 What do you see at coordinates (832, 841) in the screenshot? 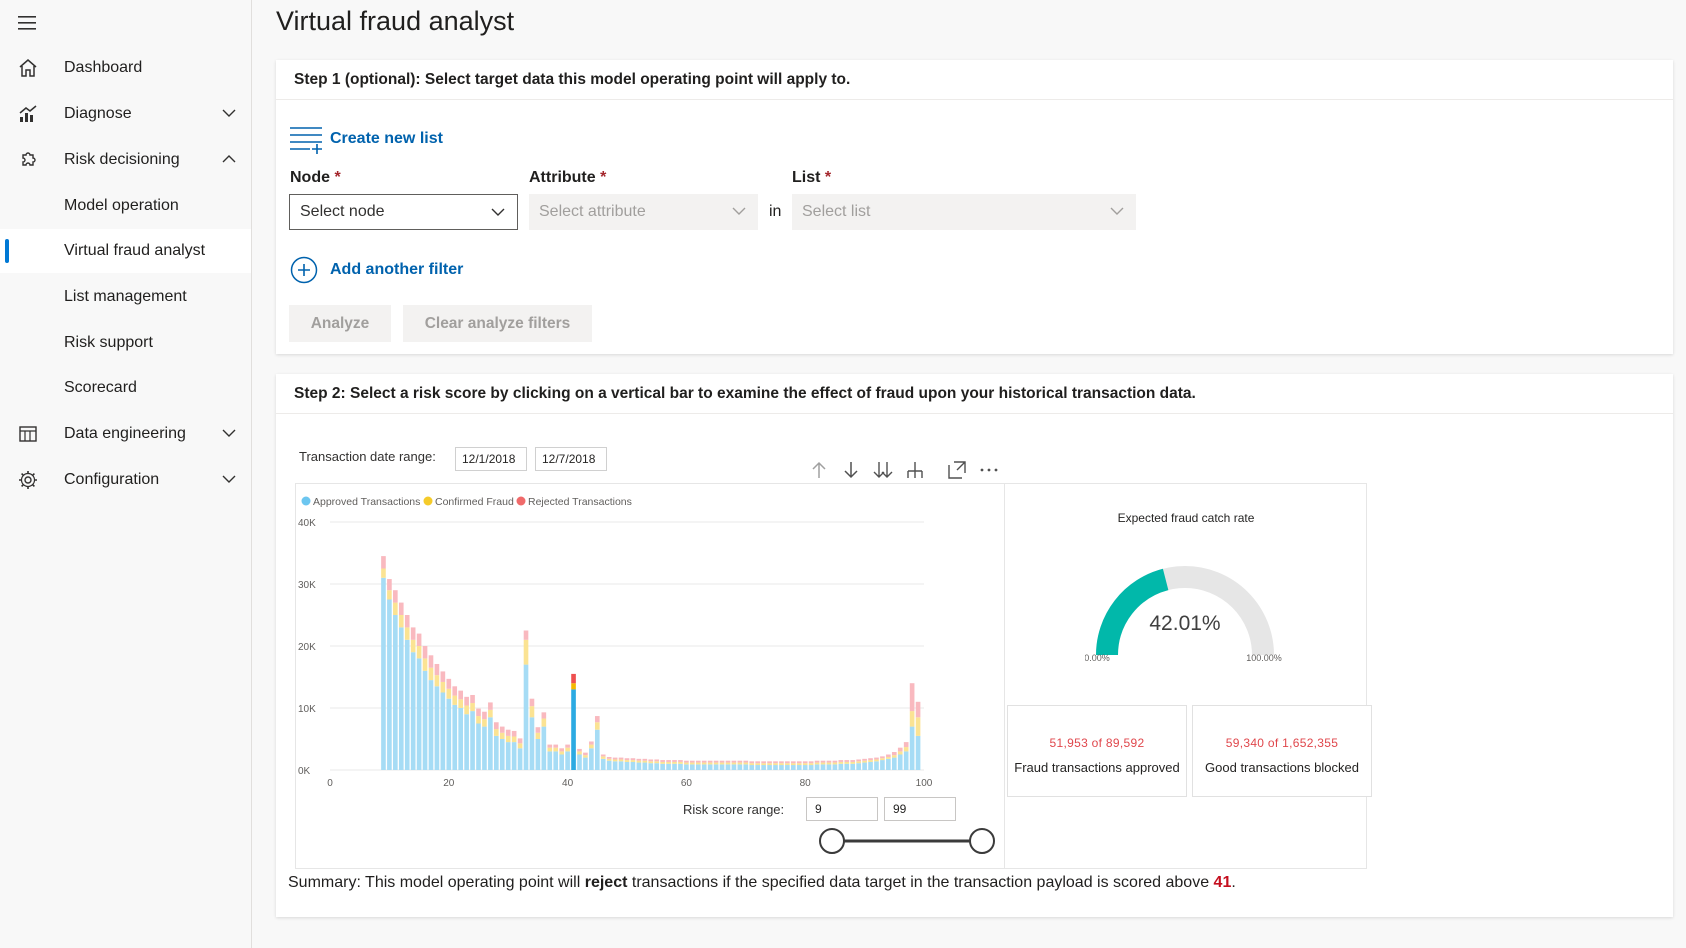
I see `slider-min-handle` at bounding box center [832, 841].